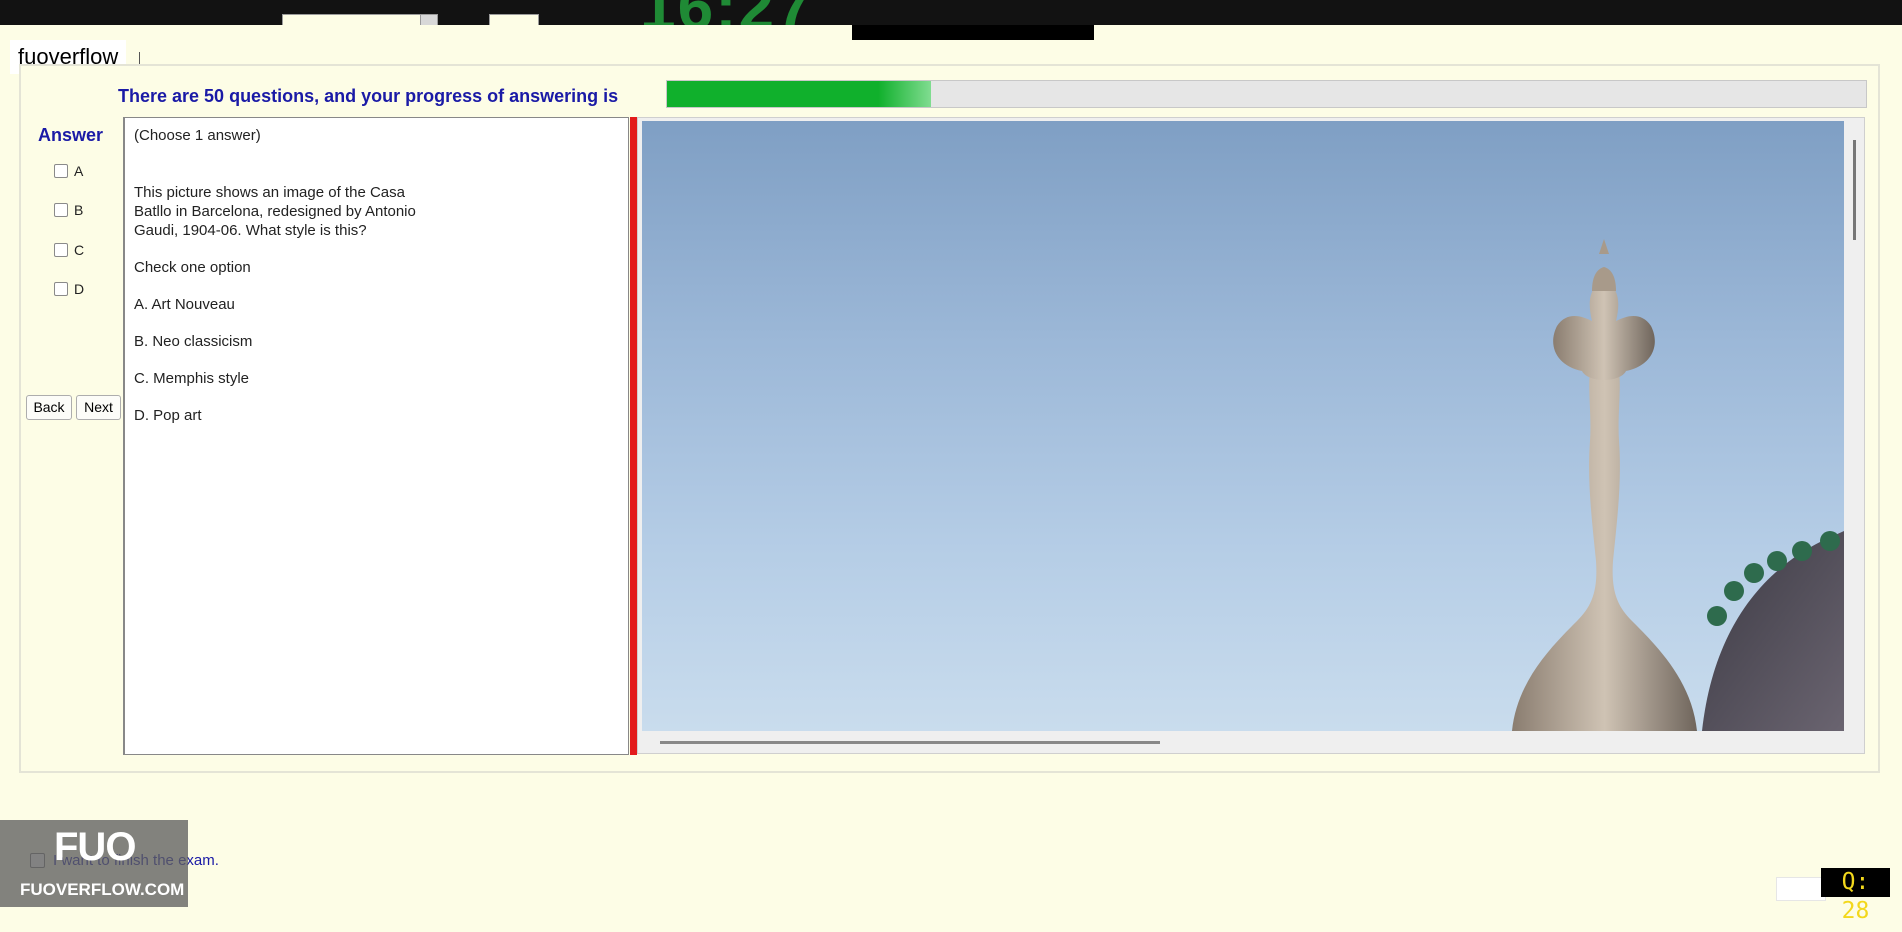 The height and width of the screenshot is (932, 1902). What do you see at coordinates (102, 889) in the screenshot?
I see `watermark-site-text: FUOVERFLOW.COM` at bounding box center [102, 889].